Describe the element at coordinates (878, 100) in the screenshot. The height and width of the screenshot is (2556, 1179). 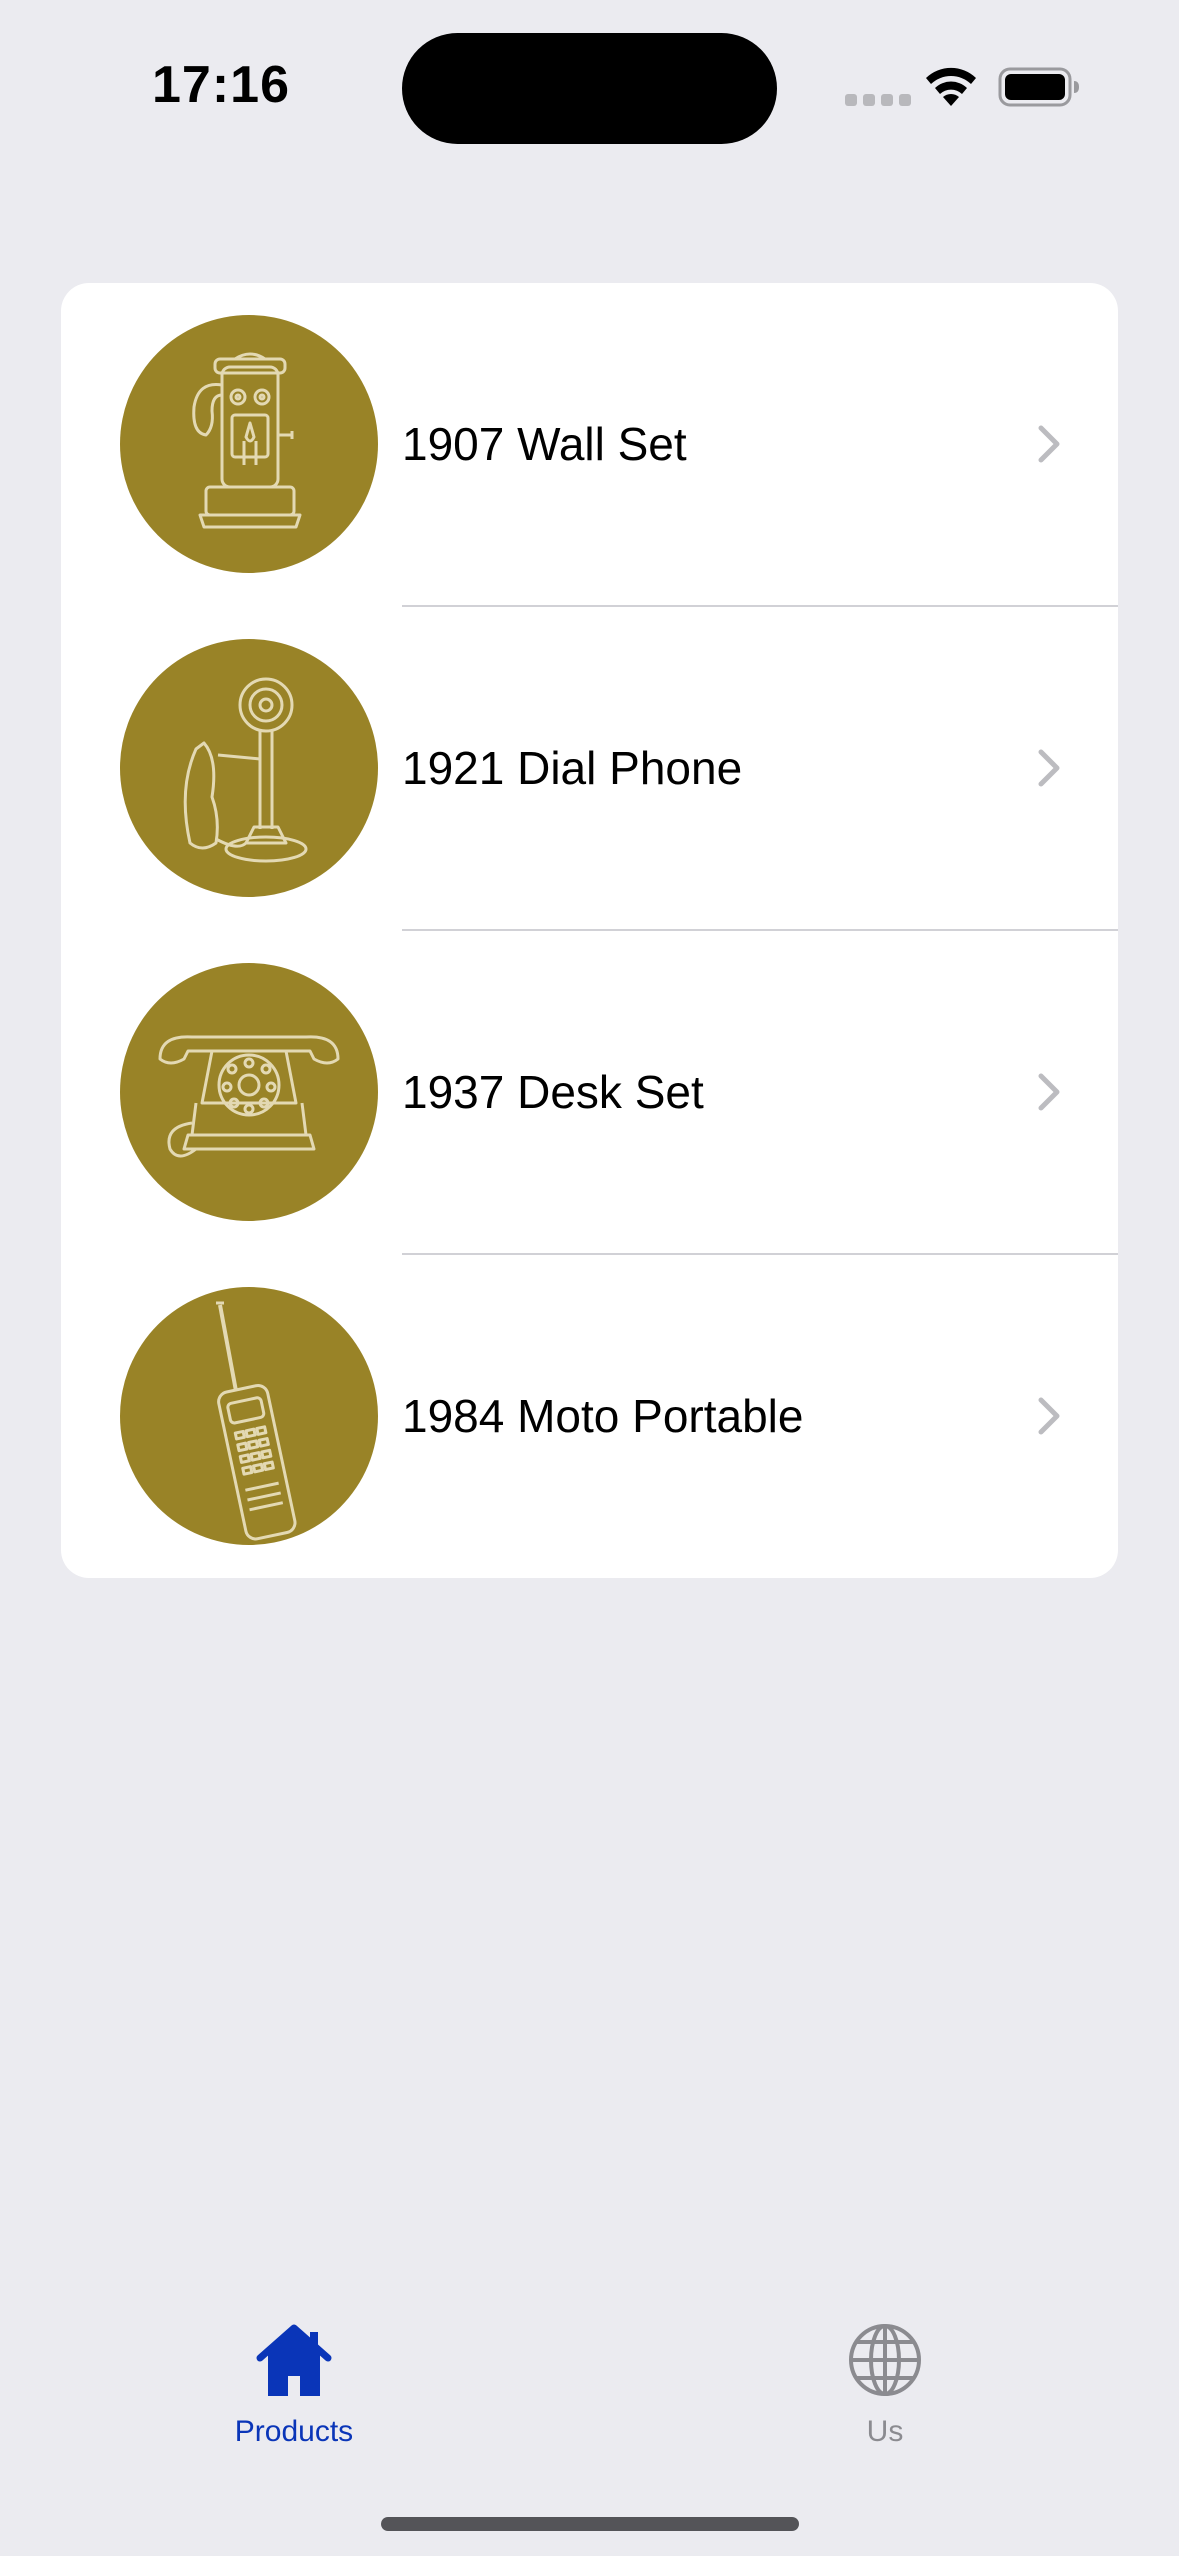
I see `cellular-signal-icon` at that location.